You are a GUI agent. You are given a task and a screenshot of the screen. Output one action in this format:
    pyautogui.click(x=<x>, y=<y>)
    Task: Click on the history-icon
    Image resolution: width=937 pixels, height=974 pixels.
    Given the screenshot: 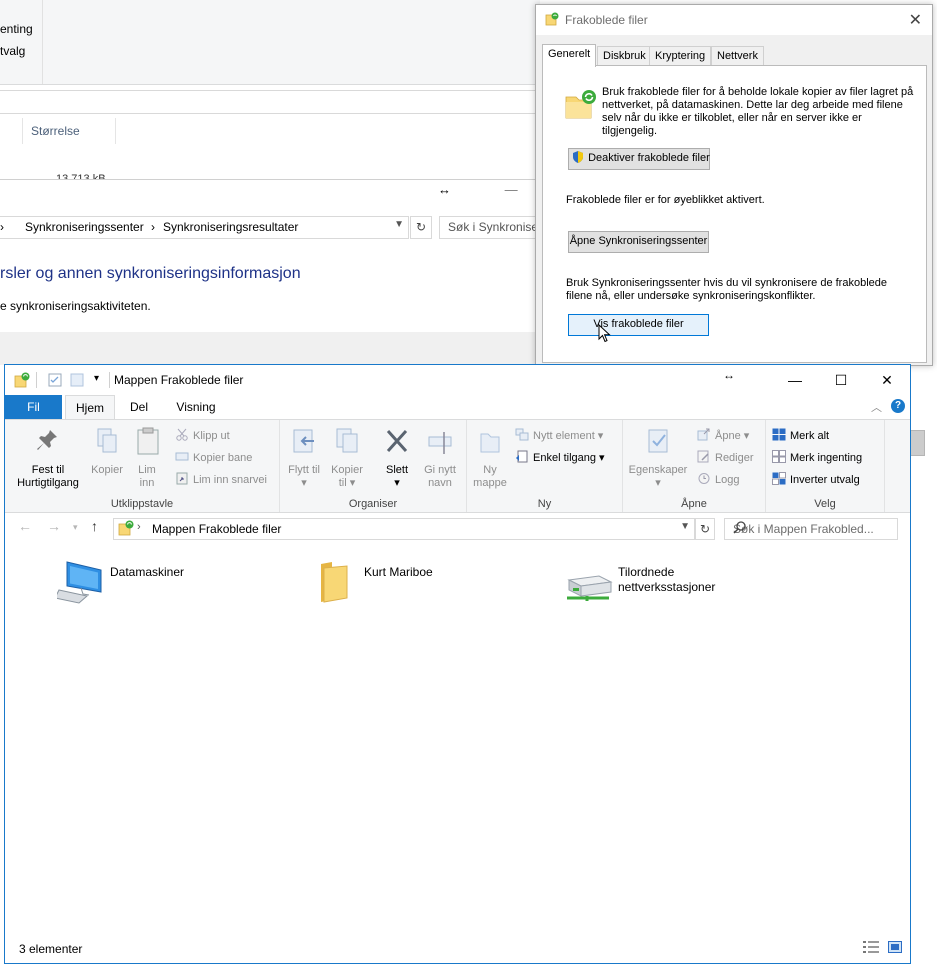 What is the action you would take?
    pyautogui.click(x=704, y=478)
    